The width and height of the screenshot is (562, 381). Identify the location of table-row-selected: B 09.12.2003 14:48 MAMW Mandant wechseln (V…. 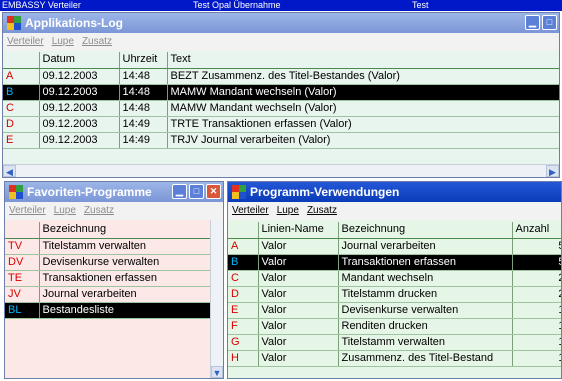
(281, 92).